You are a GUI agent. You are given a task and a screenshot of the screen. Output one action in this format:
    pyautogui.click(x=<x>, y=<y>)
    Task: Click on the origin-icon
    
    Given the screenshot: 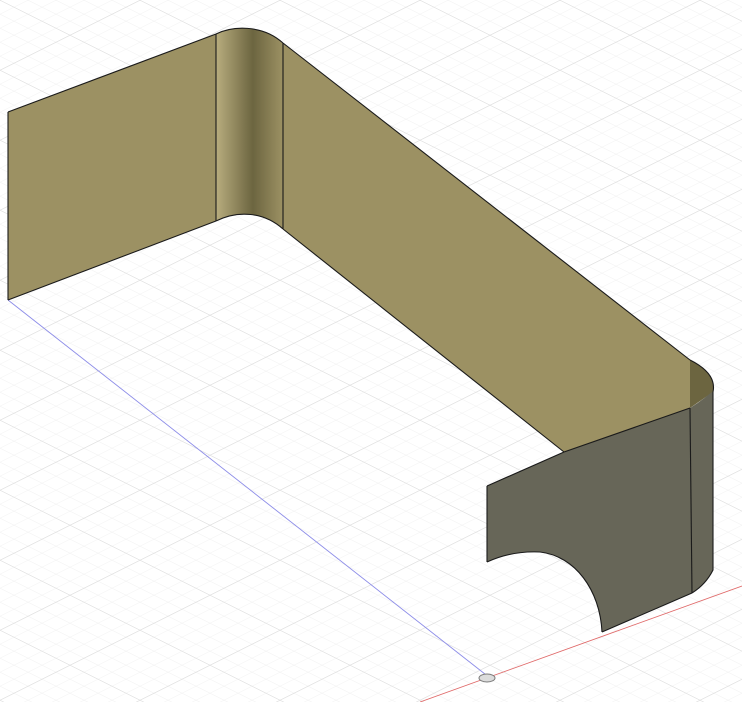 What is the action you would take?
    pyautogui.click(x=487, y=678)
    